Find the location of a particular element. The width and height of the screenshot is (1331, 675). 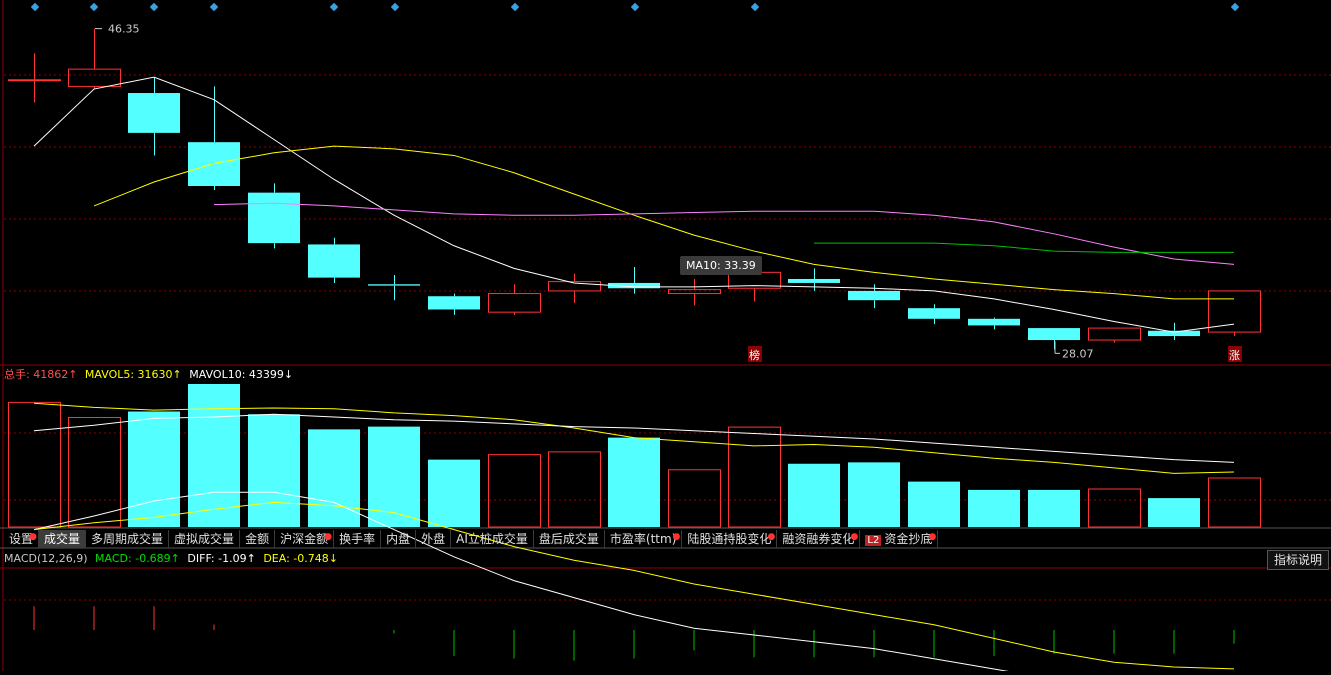

tab-label: 市盈率(ttm) is located at coordinates (643, 539).